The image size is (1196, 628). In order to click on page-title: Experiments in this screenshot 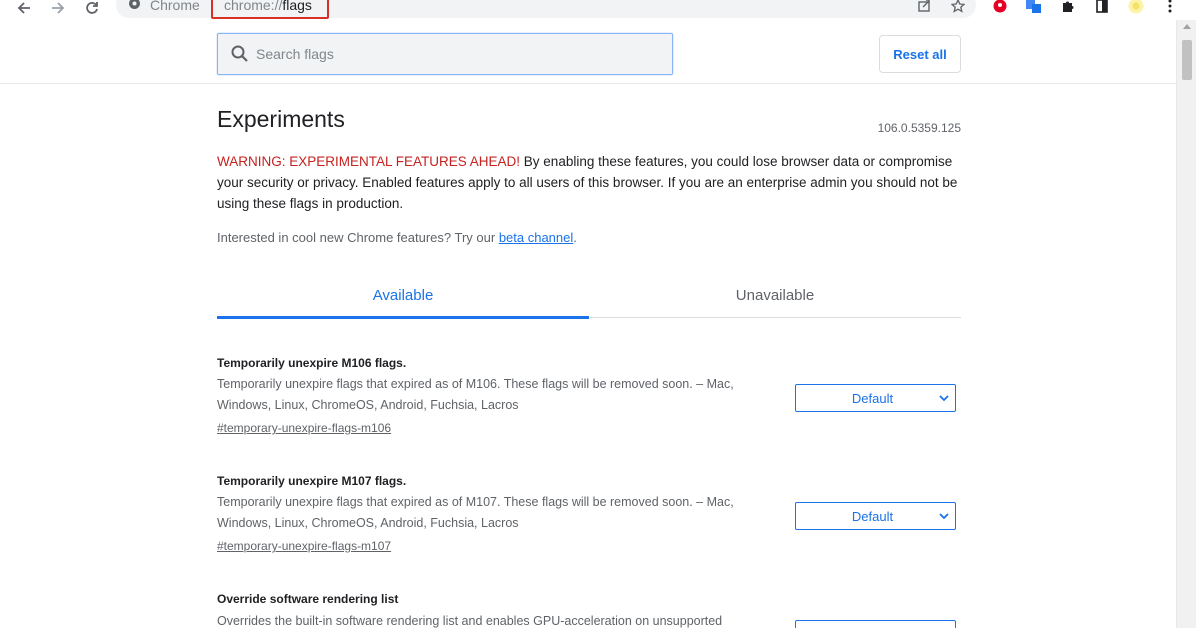, I will do `click(281, 119)`.